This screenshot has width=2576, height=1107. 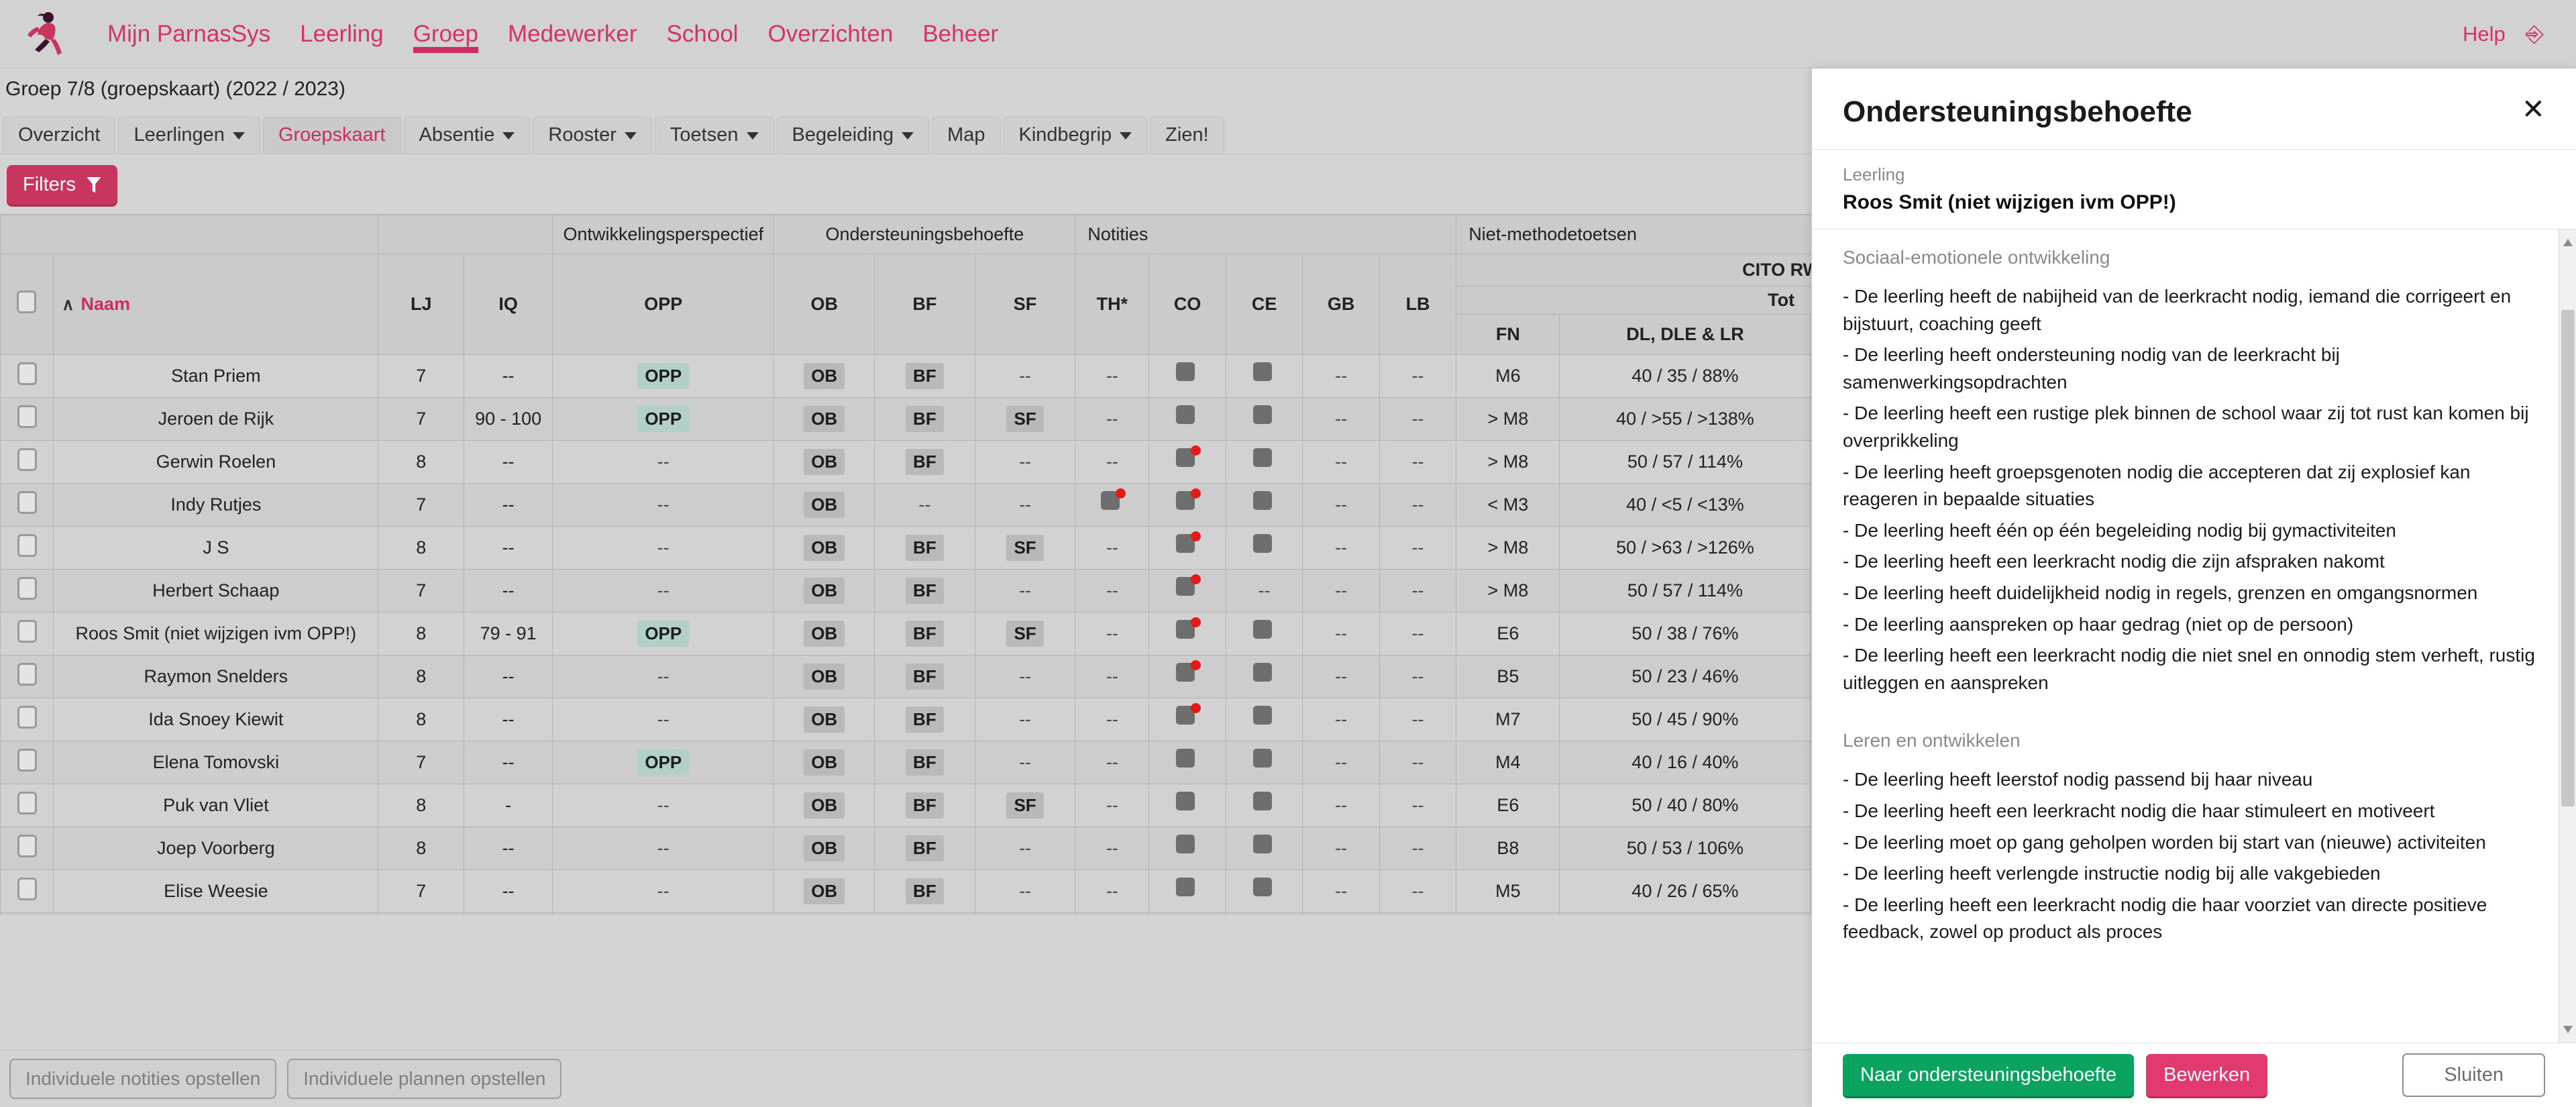 I want to click on individuele-plannen-opstellen-button: Individuele plannen opstellen, so click(x=424, y=1078).